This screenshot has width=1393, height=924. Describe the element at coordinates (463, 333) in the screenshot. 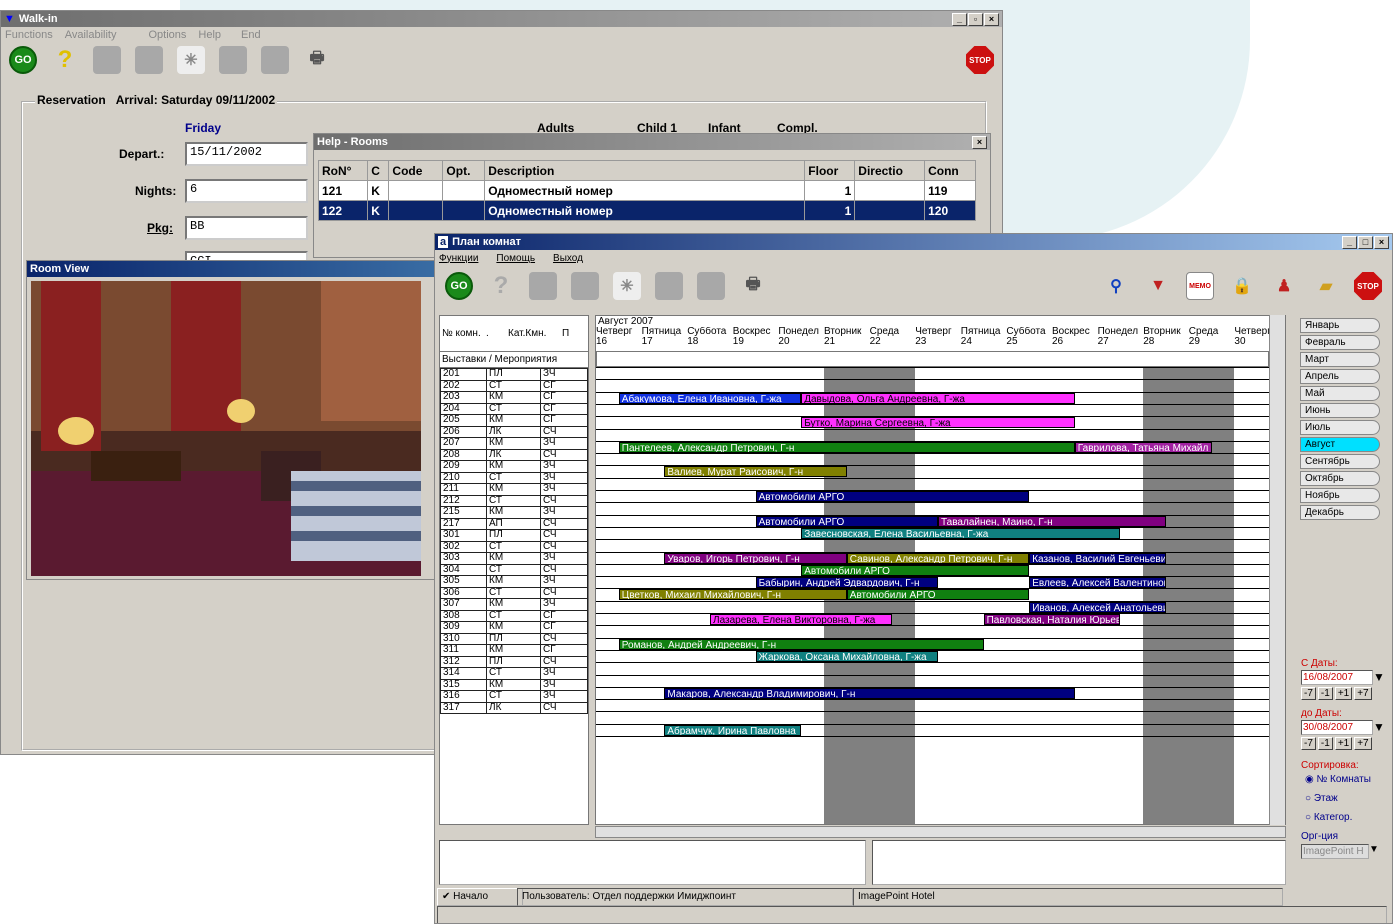

I see `col-room-number: № комн.` at that location.